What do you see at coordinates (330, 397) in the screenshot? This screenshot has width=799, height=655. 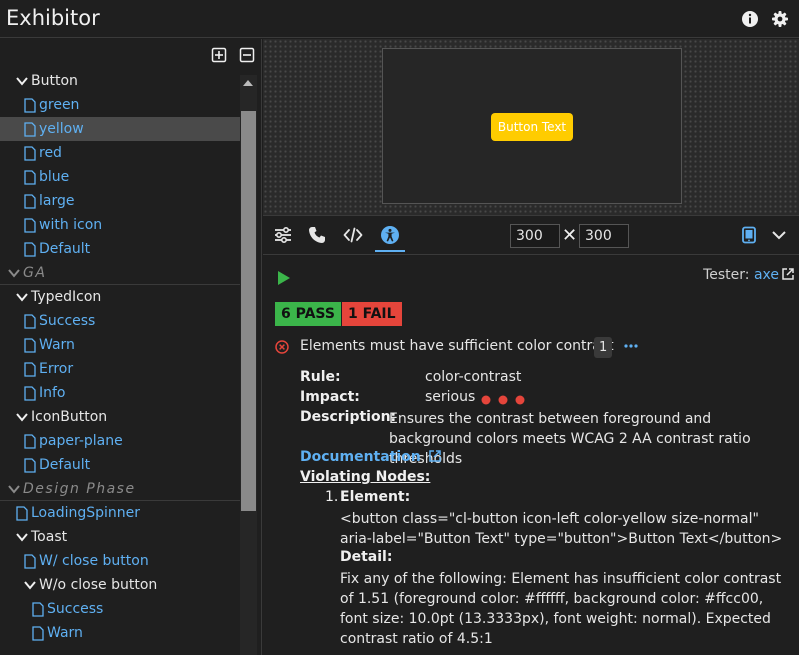 I see `impact-label: Impact:` at bounding box center [330, 397].